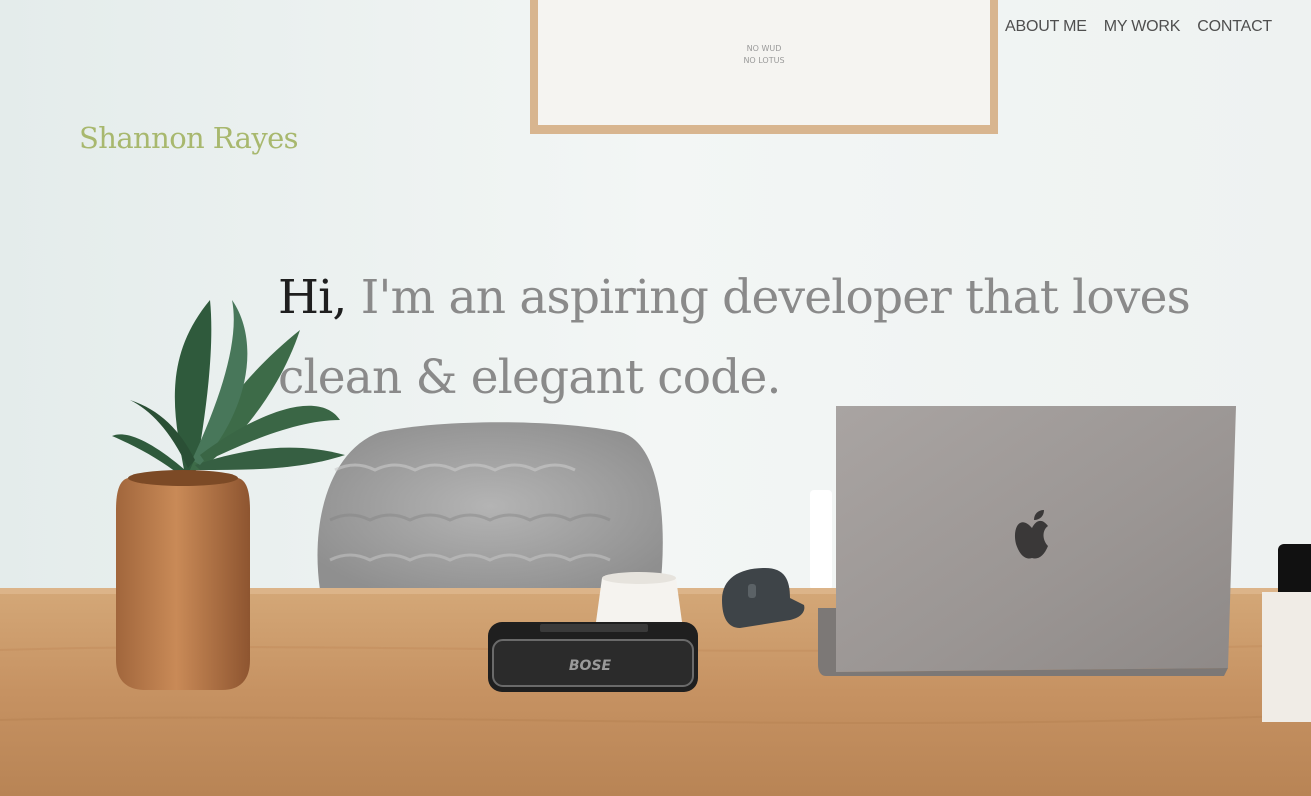  I want to click on nav-about-me: About me, so click(1046, 27).